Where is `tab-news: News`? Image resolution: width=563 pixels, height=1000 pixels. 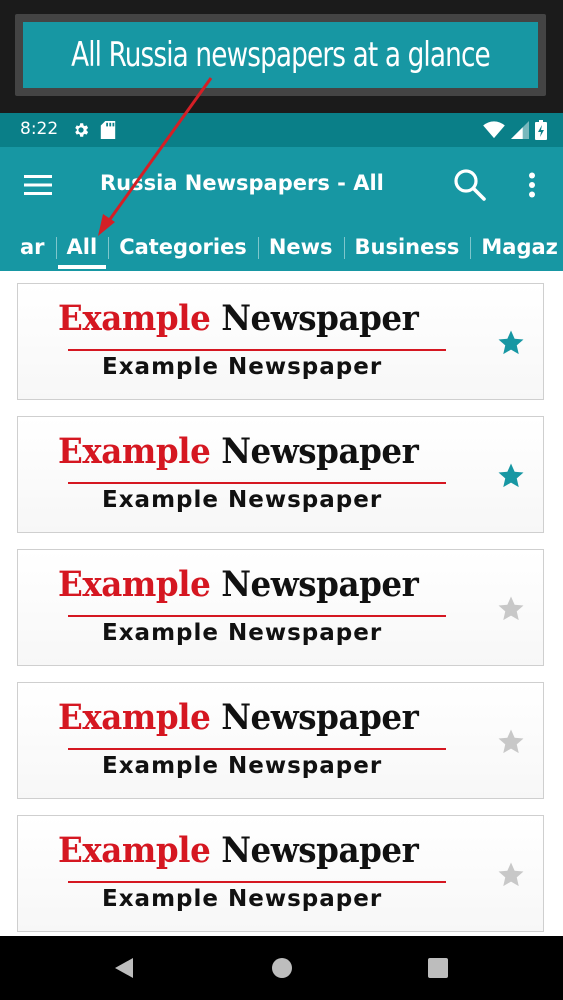
tab-news: News is located at coordinates (300, 247).